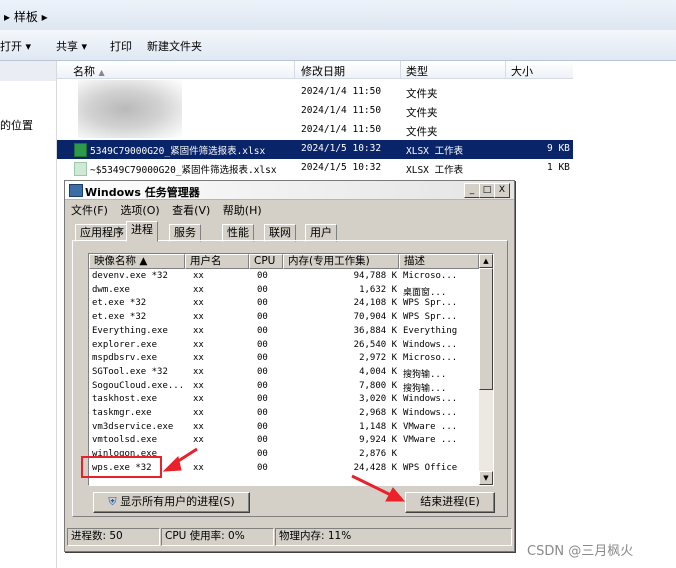 Image resolution: width=676 pixels, height=568 pixels. I want to click on arrow-to-wps-head, so click(172, 464).